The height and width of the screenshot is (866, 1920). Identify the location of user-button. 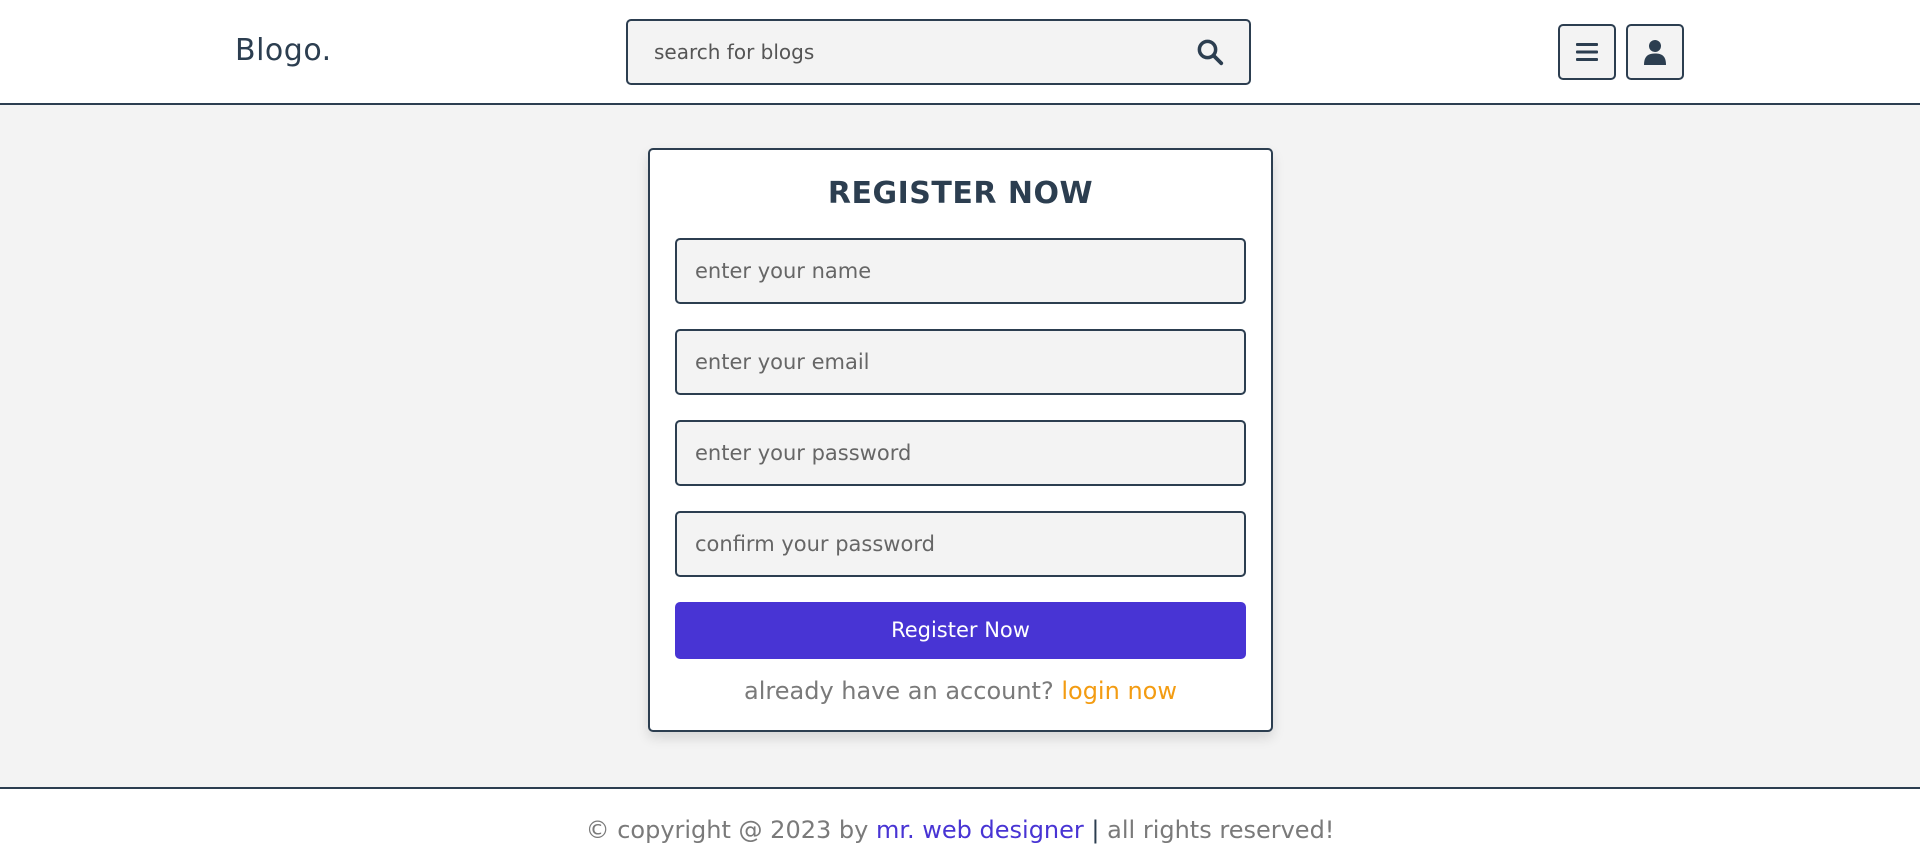
(1655, 52).